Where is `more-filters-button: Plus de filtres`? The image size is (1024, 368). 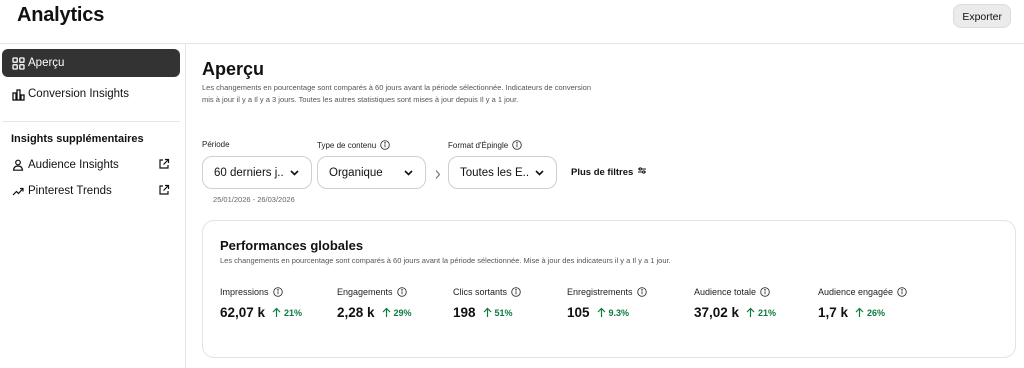
more-filters-button: Plus de filtres is located at coordinates (609, 172).